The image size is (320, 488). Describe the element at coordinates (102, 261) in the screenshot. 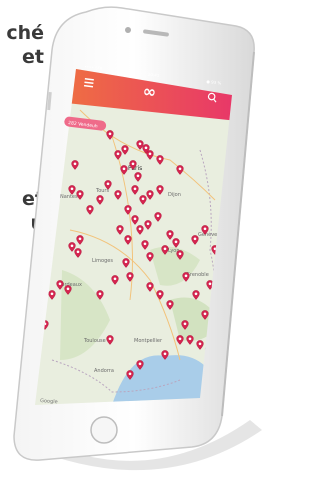

I see `place-label-limoges: Limoges` at that location.